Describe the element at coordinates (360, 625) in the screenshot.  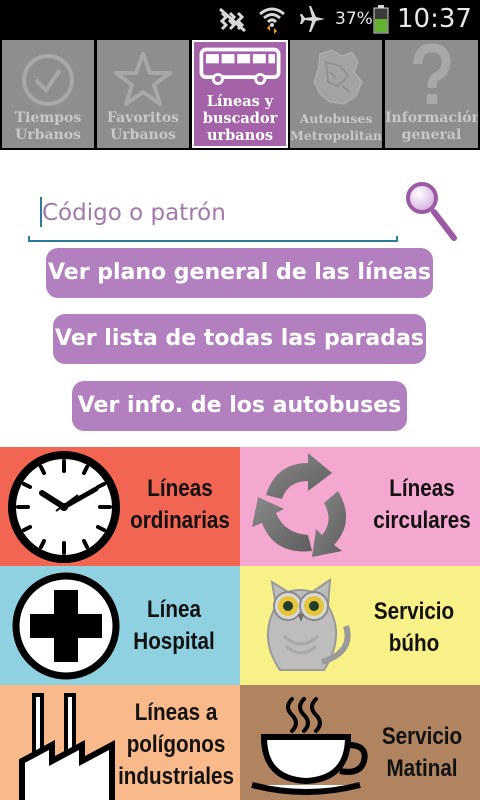
I see `tile-servicio-buho: Servicio búho` at that location.